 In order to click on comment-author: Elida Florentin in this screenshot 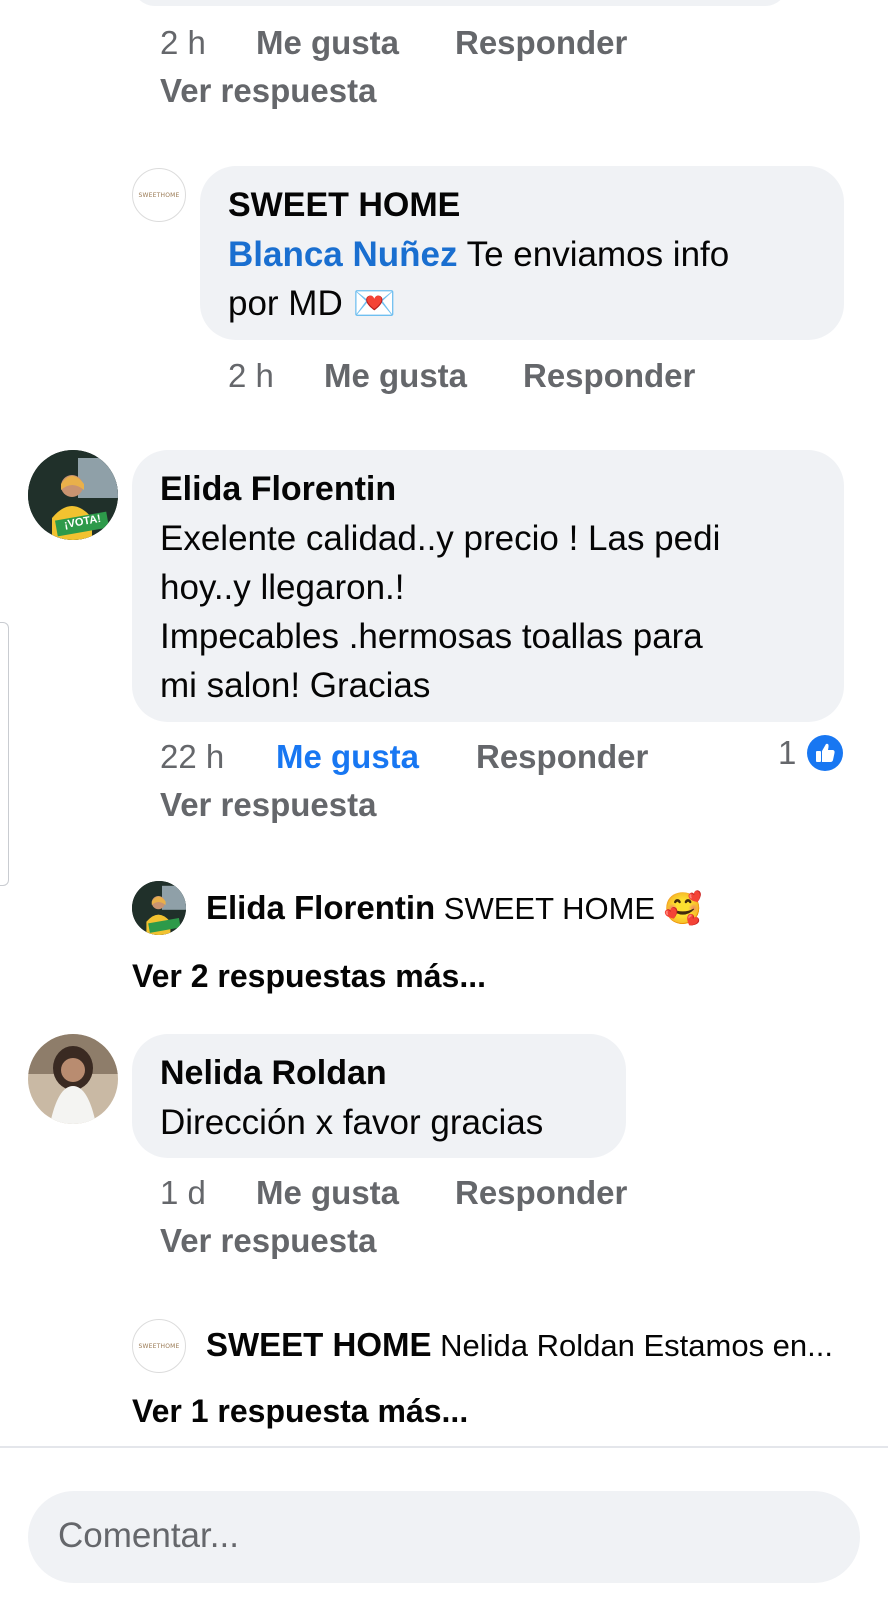, I will do `click(278, 489)`.